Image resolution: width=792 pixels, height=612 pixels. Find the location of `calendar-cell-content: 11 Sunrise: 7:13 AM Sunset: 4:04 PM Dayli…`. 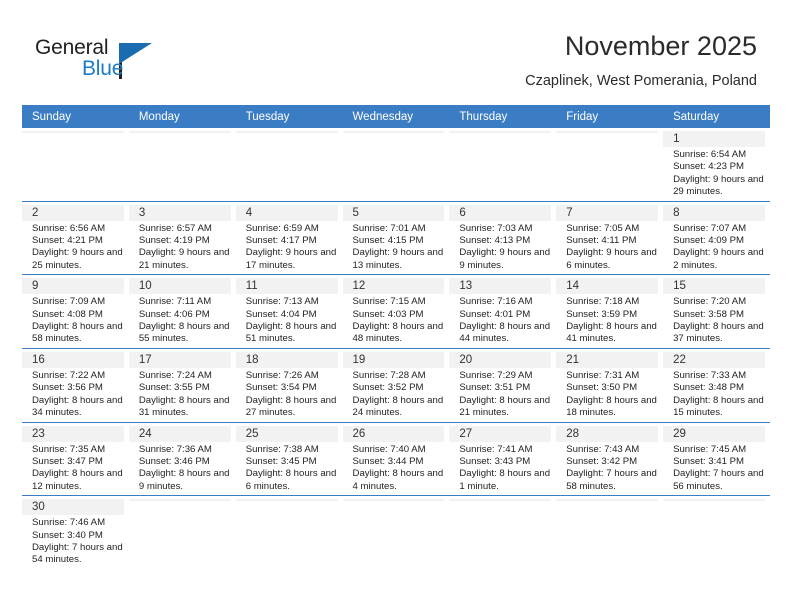

calendar-cell-content: 11 Sunrise: 7:13 AM Sunset: 4:04 PM Dayli… is located at coordinates (289, 311).